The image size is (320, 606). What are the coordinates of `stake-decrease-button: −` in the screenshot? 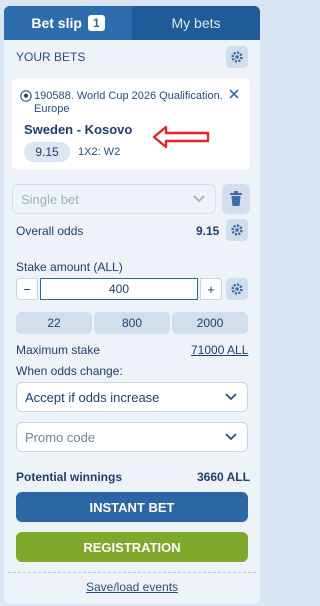 It's located at (27, 289).